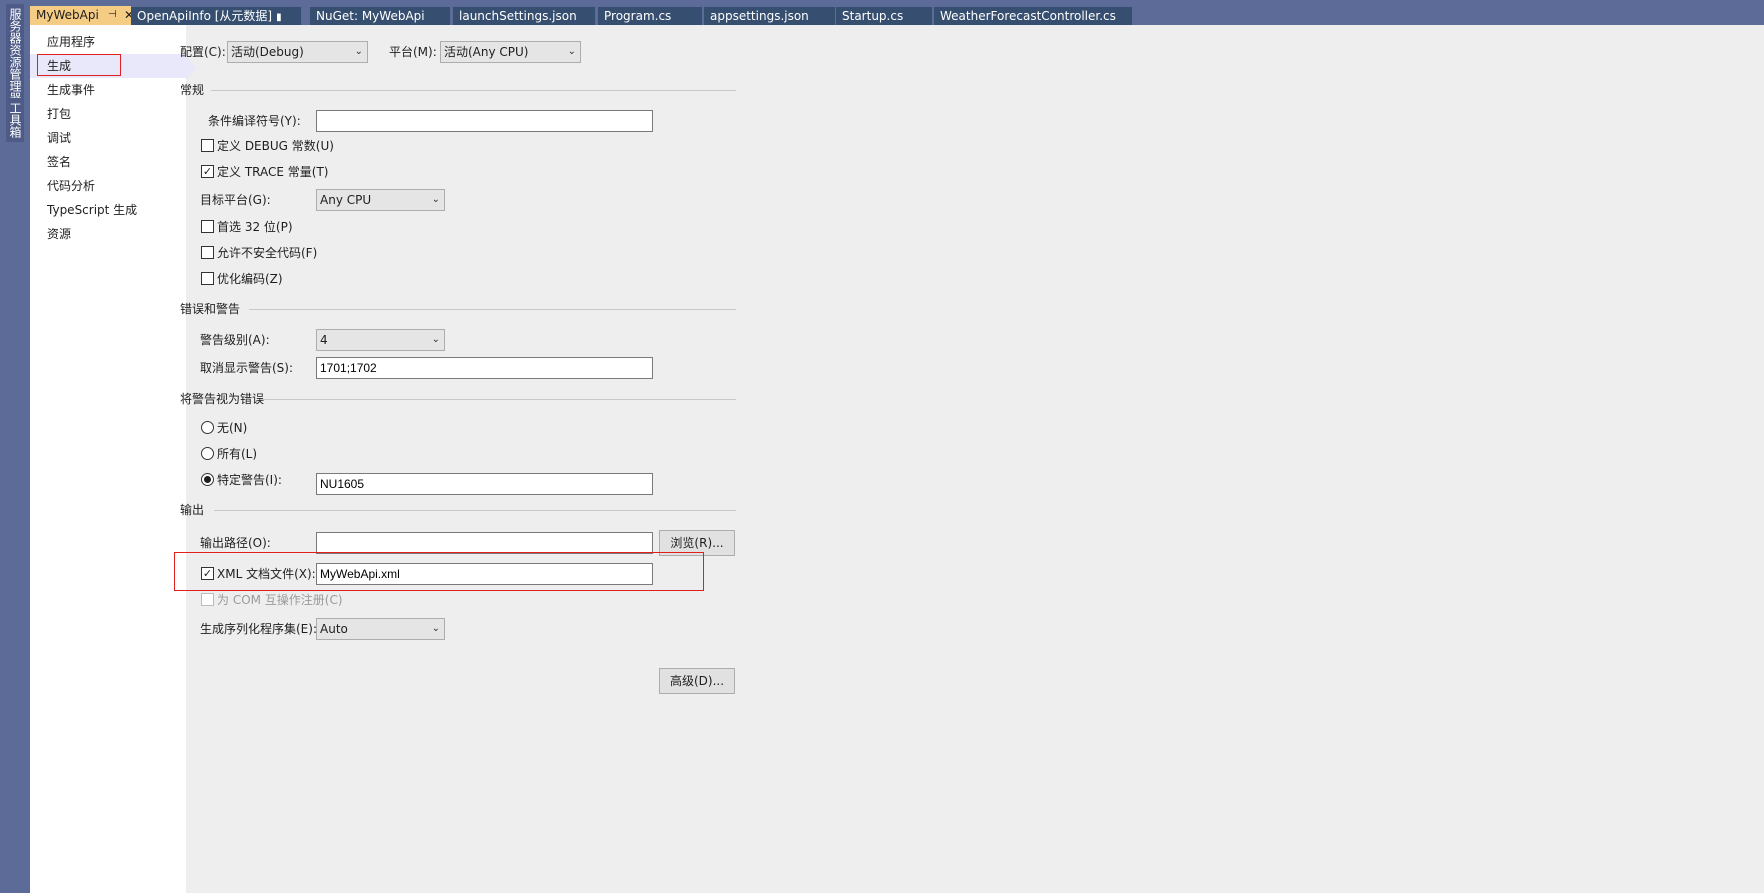 Image resolution: width=1764 pixels, height=893 pixels. Describe the element at coordinates (380, 629) in the screenshot. I see `serialization-dropdown: Auto ⌄` at that location.